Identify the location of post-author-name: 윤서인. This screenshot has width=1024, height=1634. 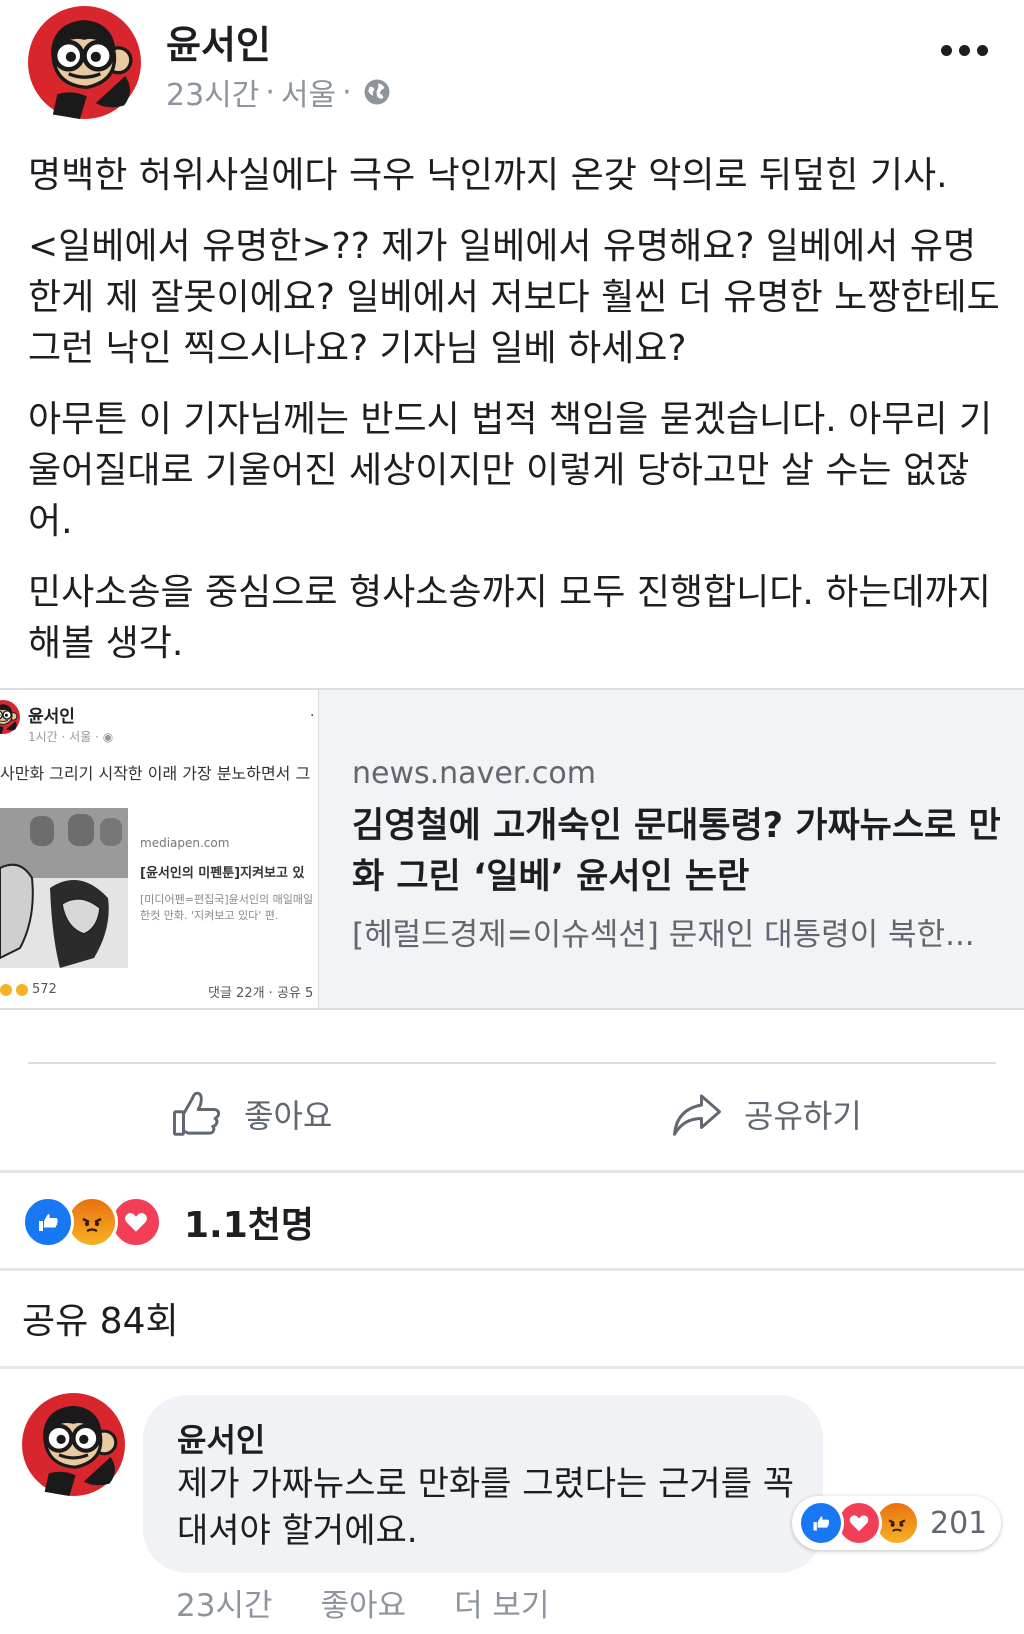
(218, 41).